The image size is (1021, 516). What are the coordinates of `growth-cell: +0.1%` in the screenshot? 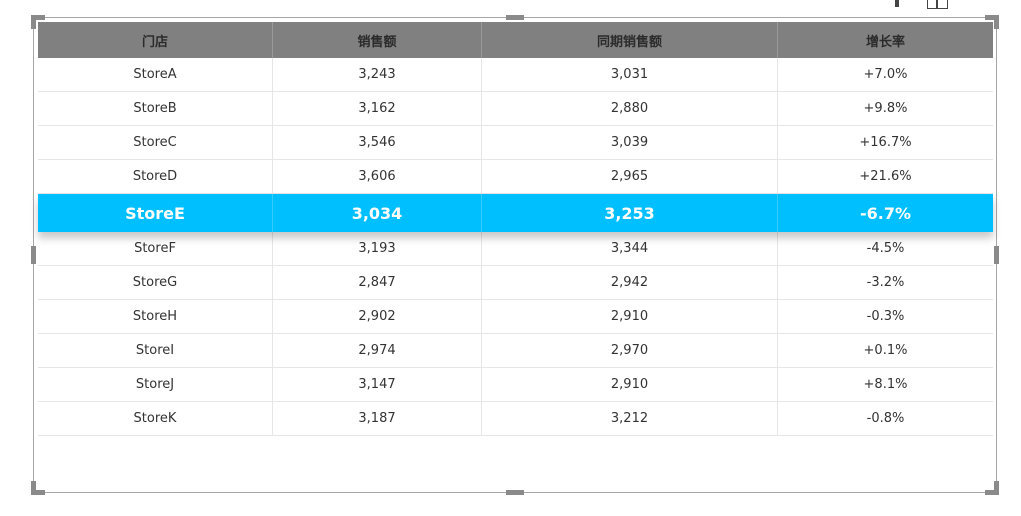 It's located at (885, 350).